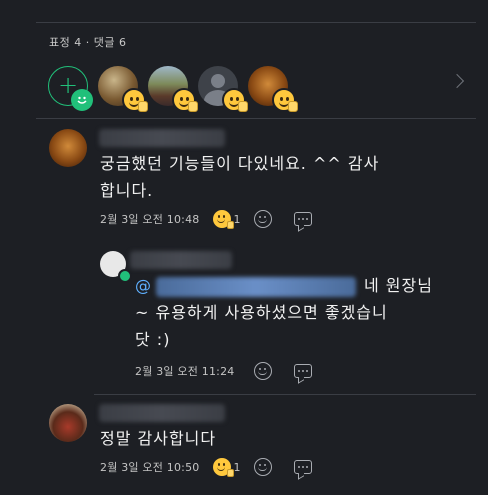 This screenshot has height=495, width=488. Describe the element at coordinates (206, 219) in the screenshot. I see `comment-meta: 2월 3일 오전 10:48 1` at that location.